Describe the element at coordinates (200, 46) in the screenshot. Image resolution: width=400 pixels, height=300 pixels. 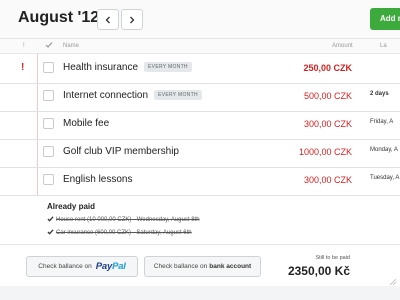
I see `column-header: ! Name Amount La` at that location.